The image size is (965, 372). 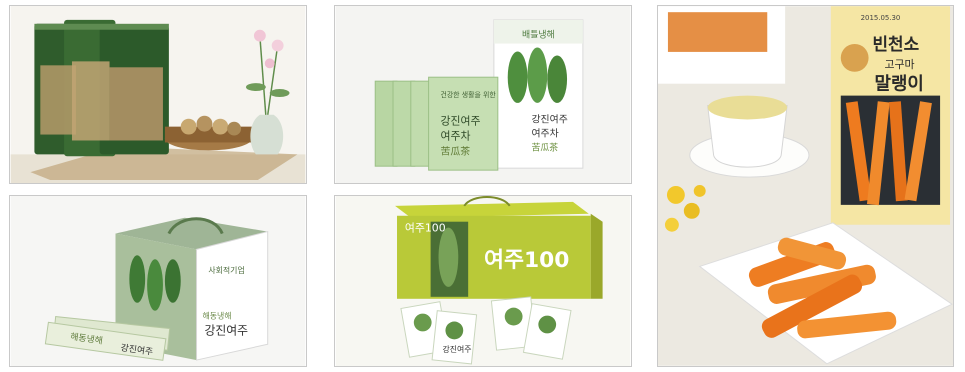 I want to click on gift-box-image: 사회적기업 해동냉해 강진여주 해동냉해 강진여주, so click(x=158, y=281).